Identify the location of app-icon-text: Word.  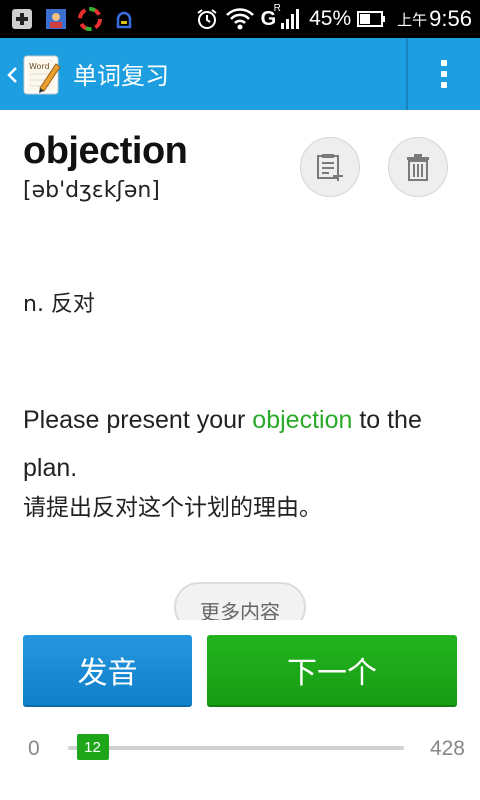
(39, 66).